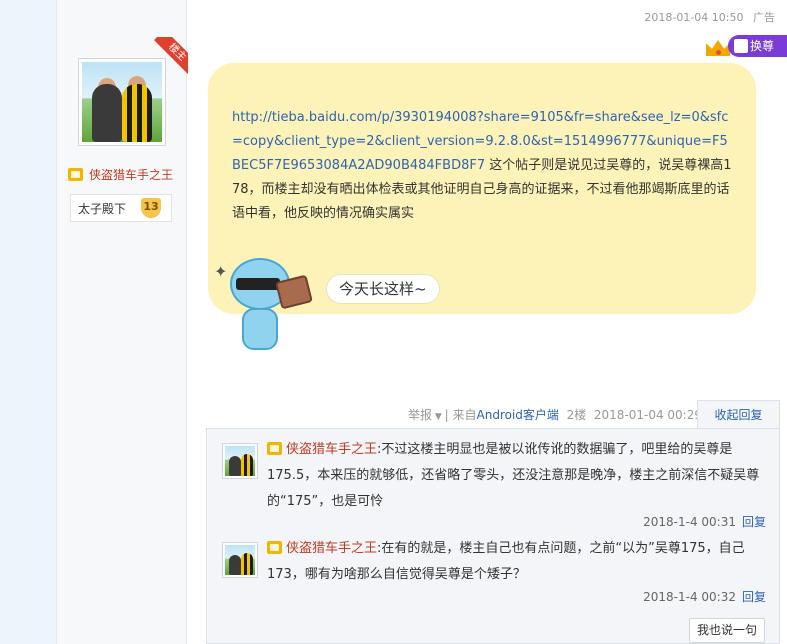 The image size is (787, 644). What do you see at coordinates (460, 415) in the screenshot?
I see `source-prefix: | 来自` at bounding box center [460, 415].